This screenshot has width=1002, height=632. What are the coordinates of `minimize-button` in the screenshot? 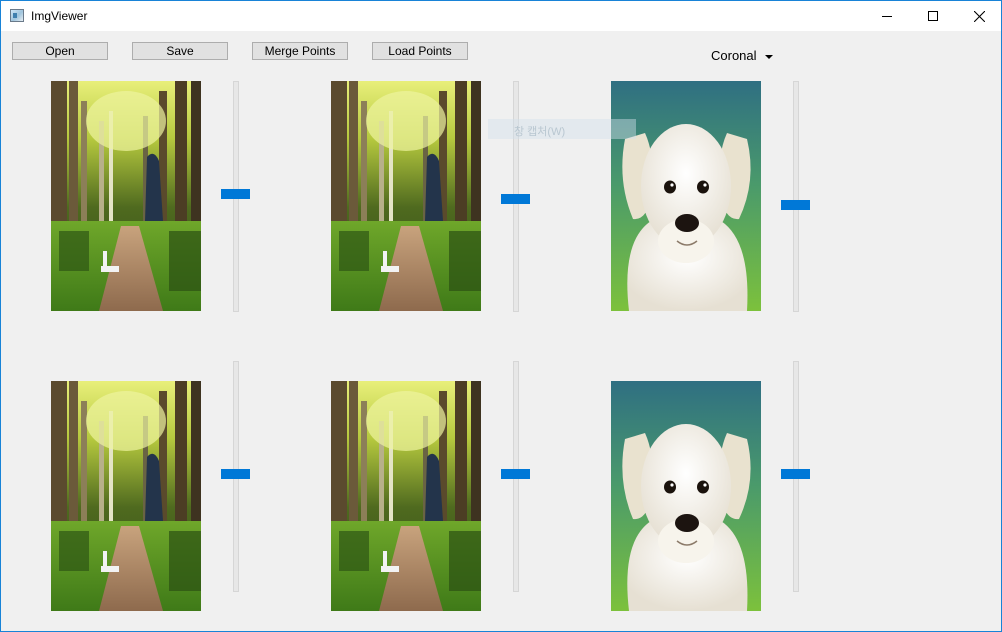 It's located at (887, 16).